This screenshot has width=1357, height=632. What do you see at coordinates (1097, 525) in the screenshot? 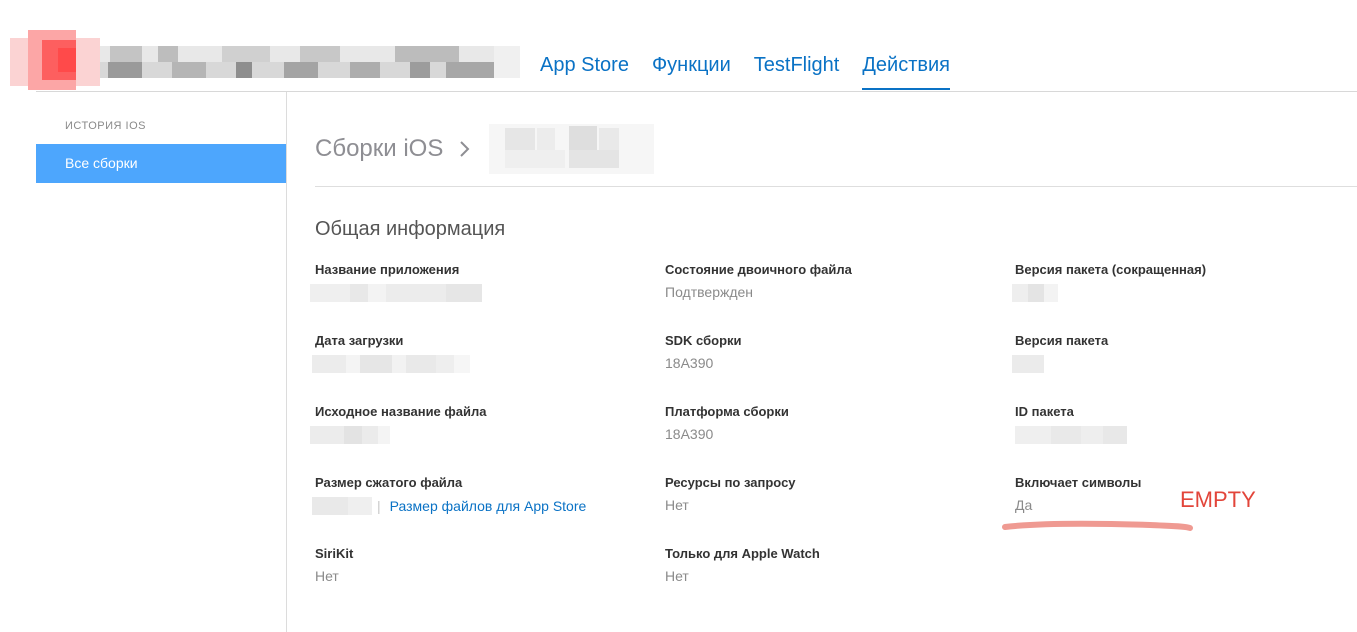
I see `annotation-underline-stroke` at bounding box center [1097, 525].